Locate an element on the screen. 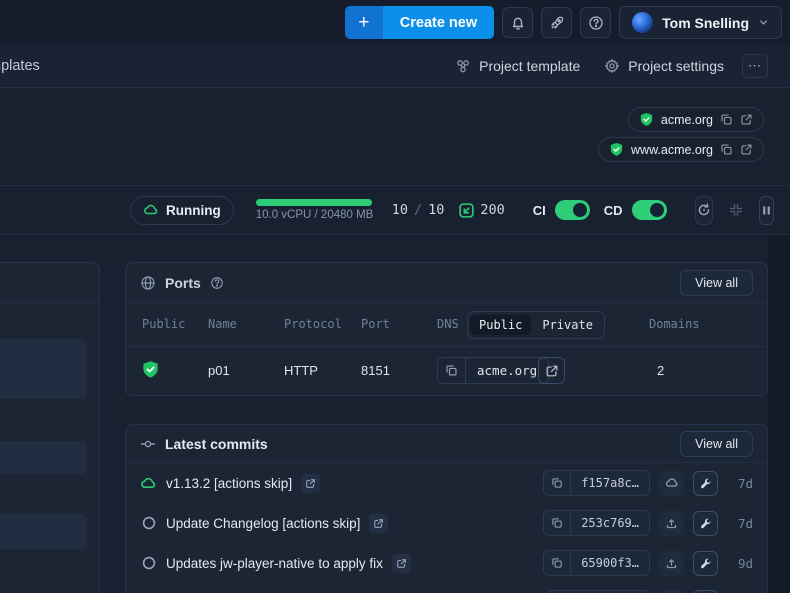 This screenshot has height=593, width=790. ports-view-all-button: View all is located at coordinates (716, 283).